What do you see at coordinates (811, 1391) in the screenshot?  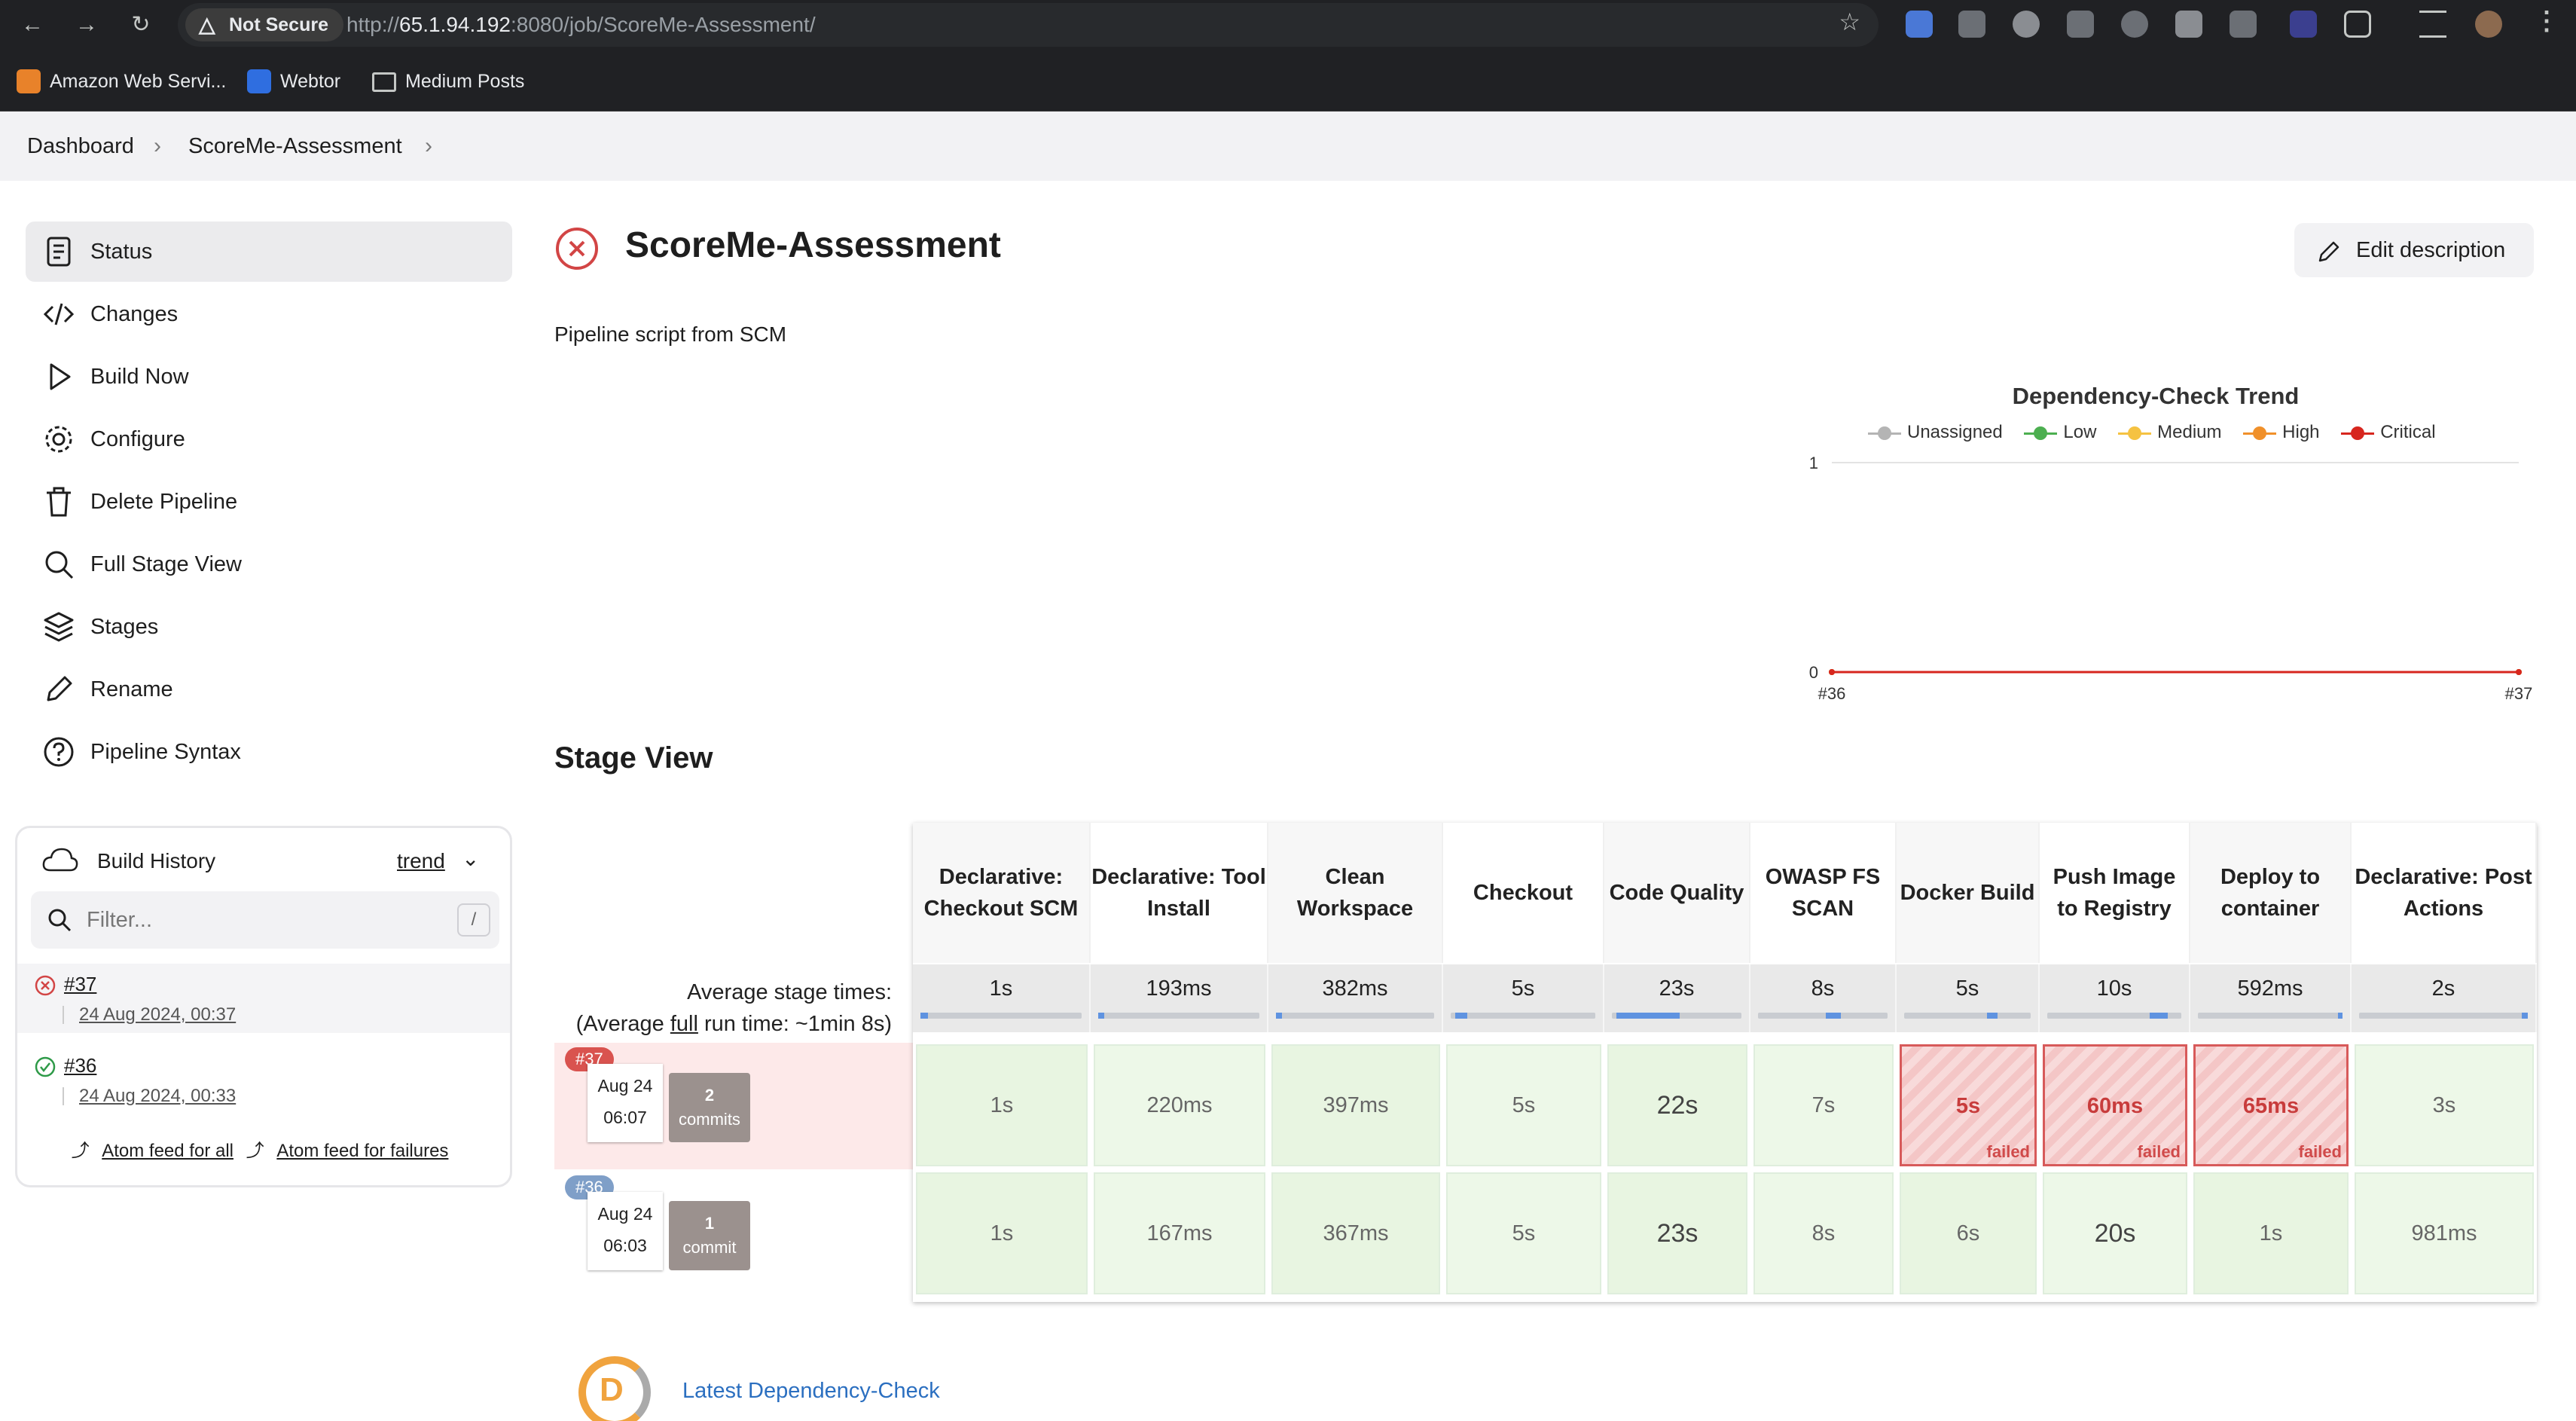 I see `latest-dependency-check-link: Latest Dependency-Check` at bounding box center [811, 1391].